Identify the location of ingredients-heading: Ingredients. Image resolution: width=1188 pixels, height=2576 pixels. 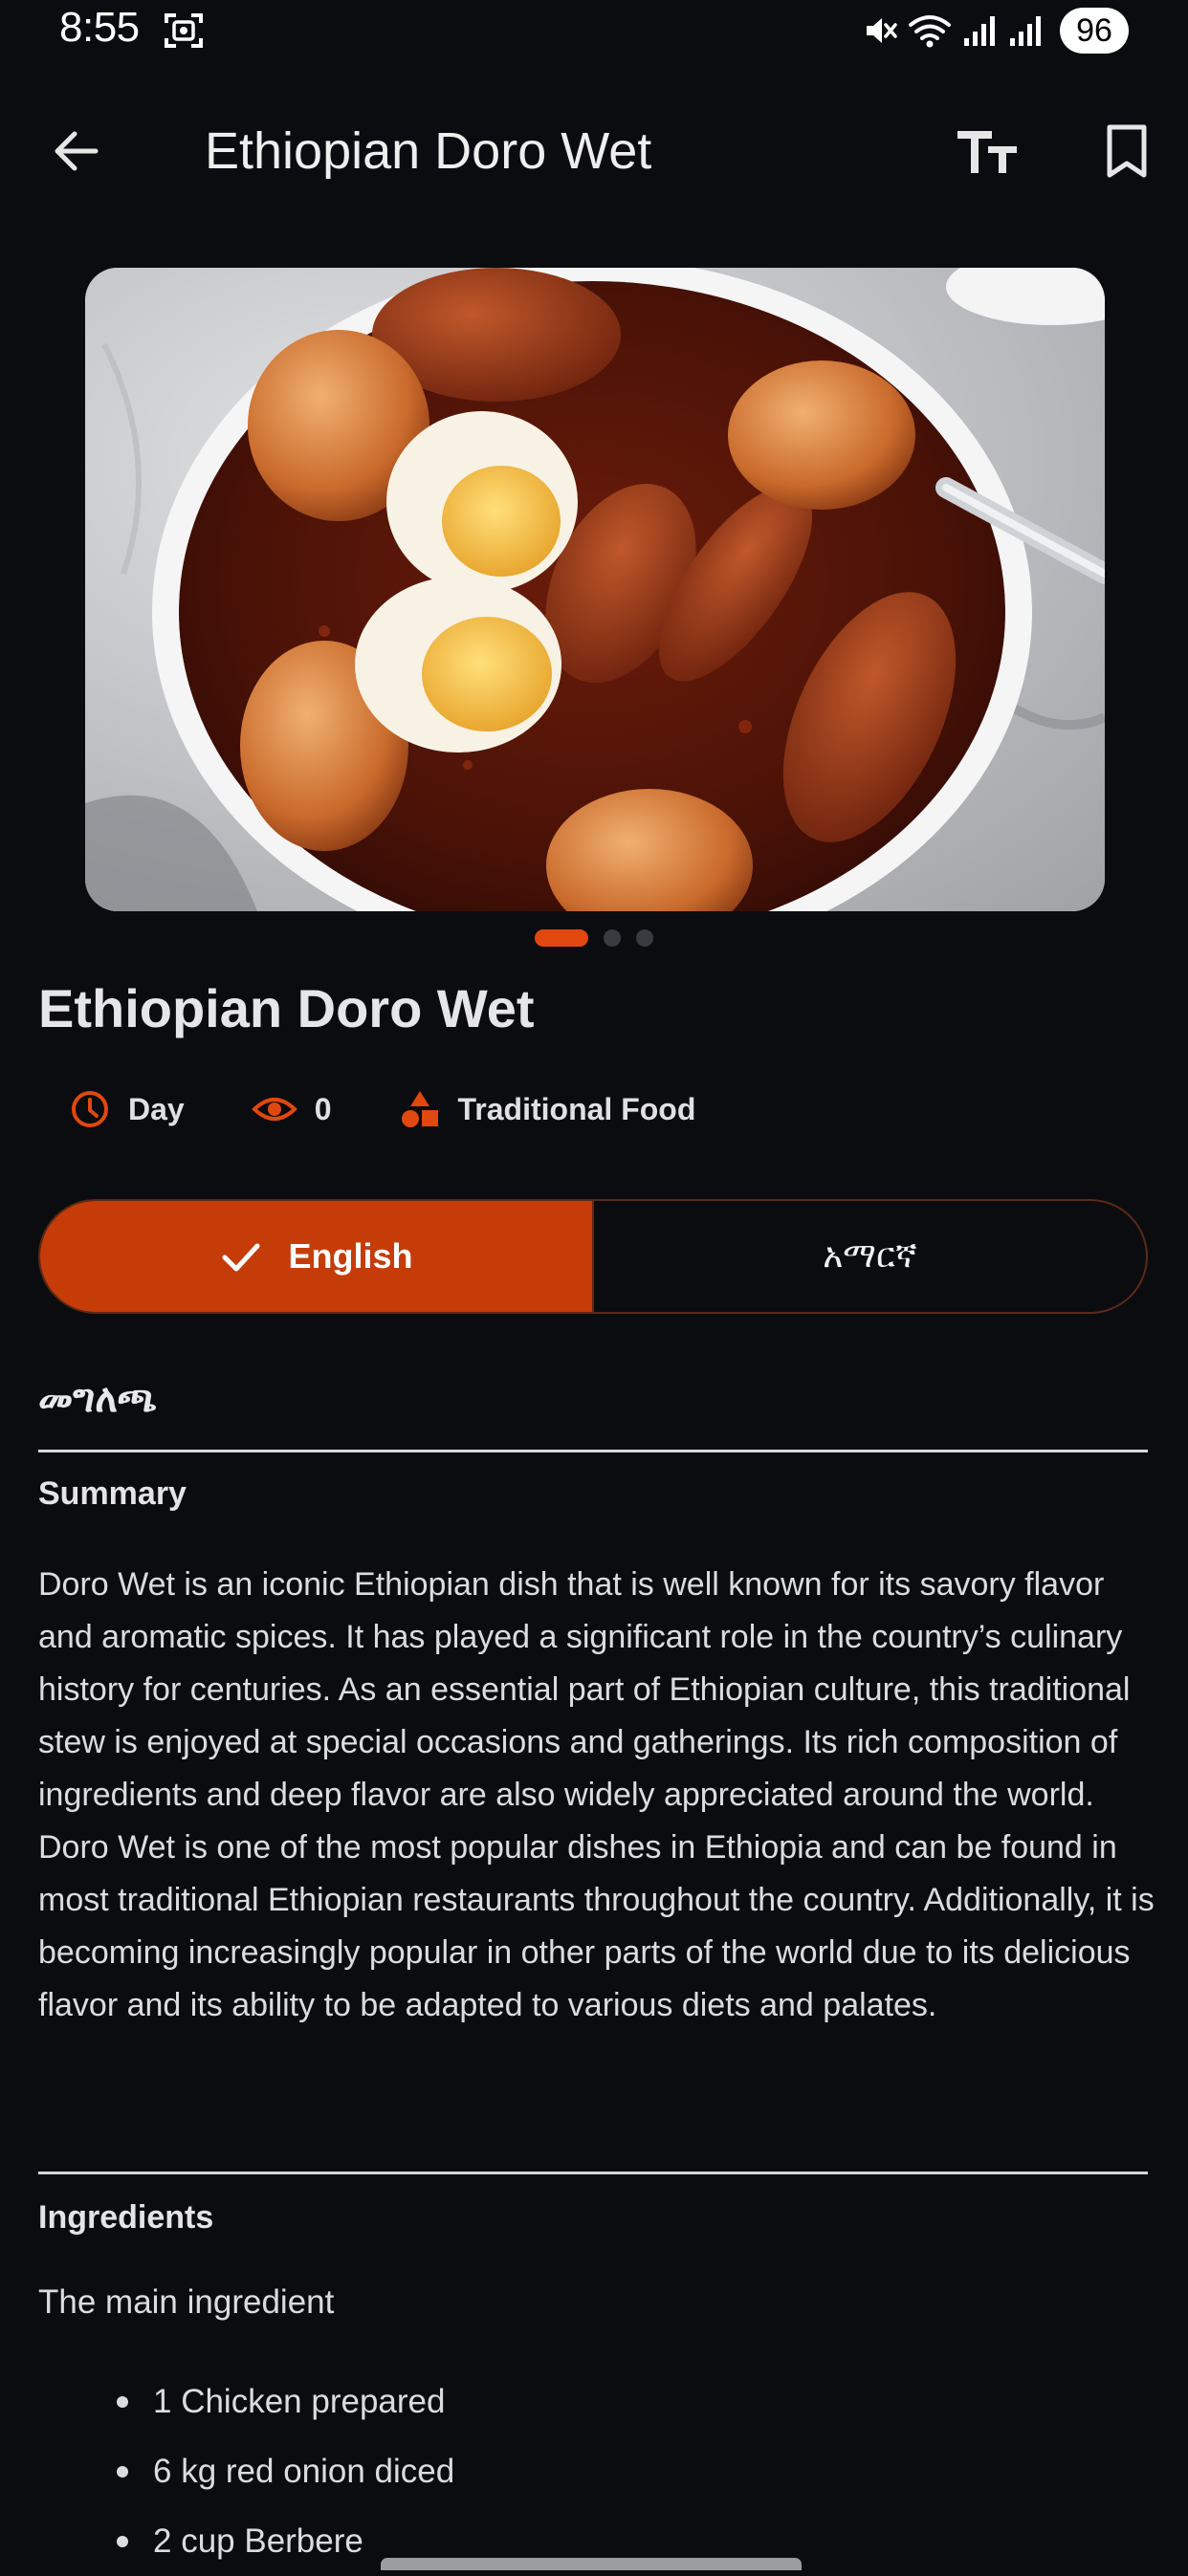
(126, 2217).